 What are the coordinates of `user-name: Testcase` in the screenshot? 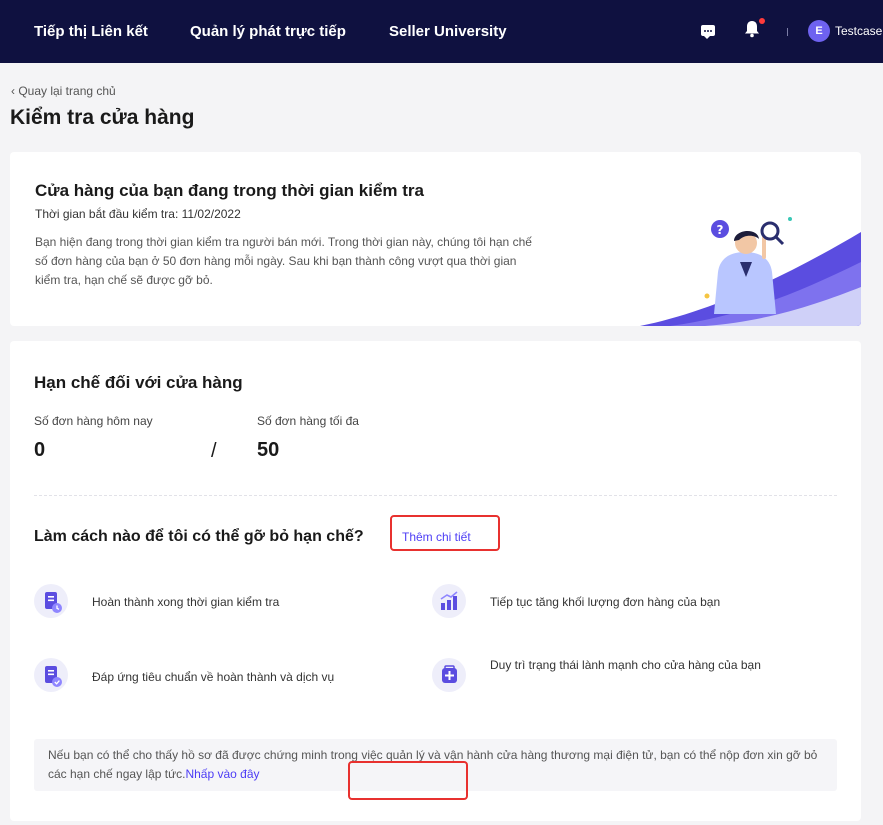 It's located at (858, 31).